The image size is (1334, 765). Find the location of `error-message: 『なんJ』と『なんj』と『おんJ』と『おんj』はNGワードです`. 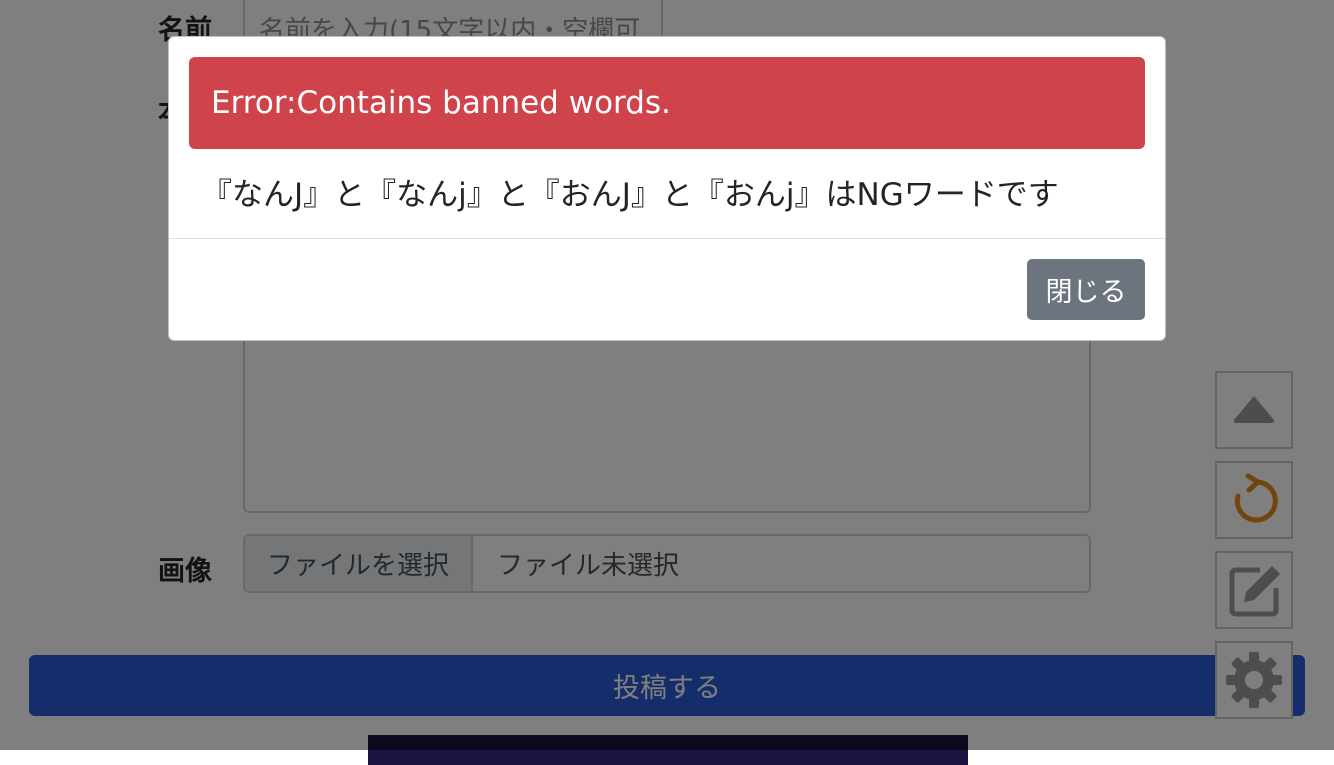

error-message: 『なんJ』と『なんj』と『おんJ』と『おんj』はNGワードです is located at coordinates (630, 195).